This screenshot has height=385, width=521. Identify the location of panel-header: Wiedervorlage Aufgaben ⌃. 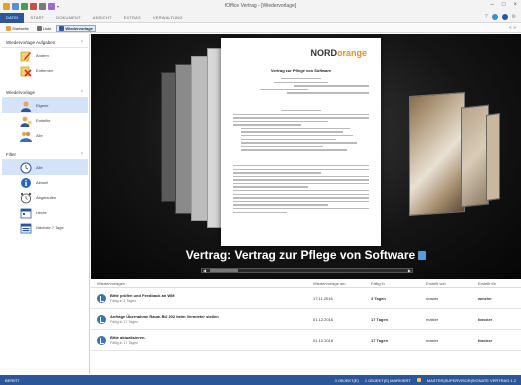
(45, 43).